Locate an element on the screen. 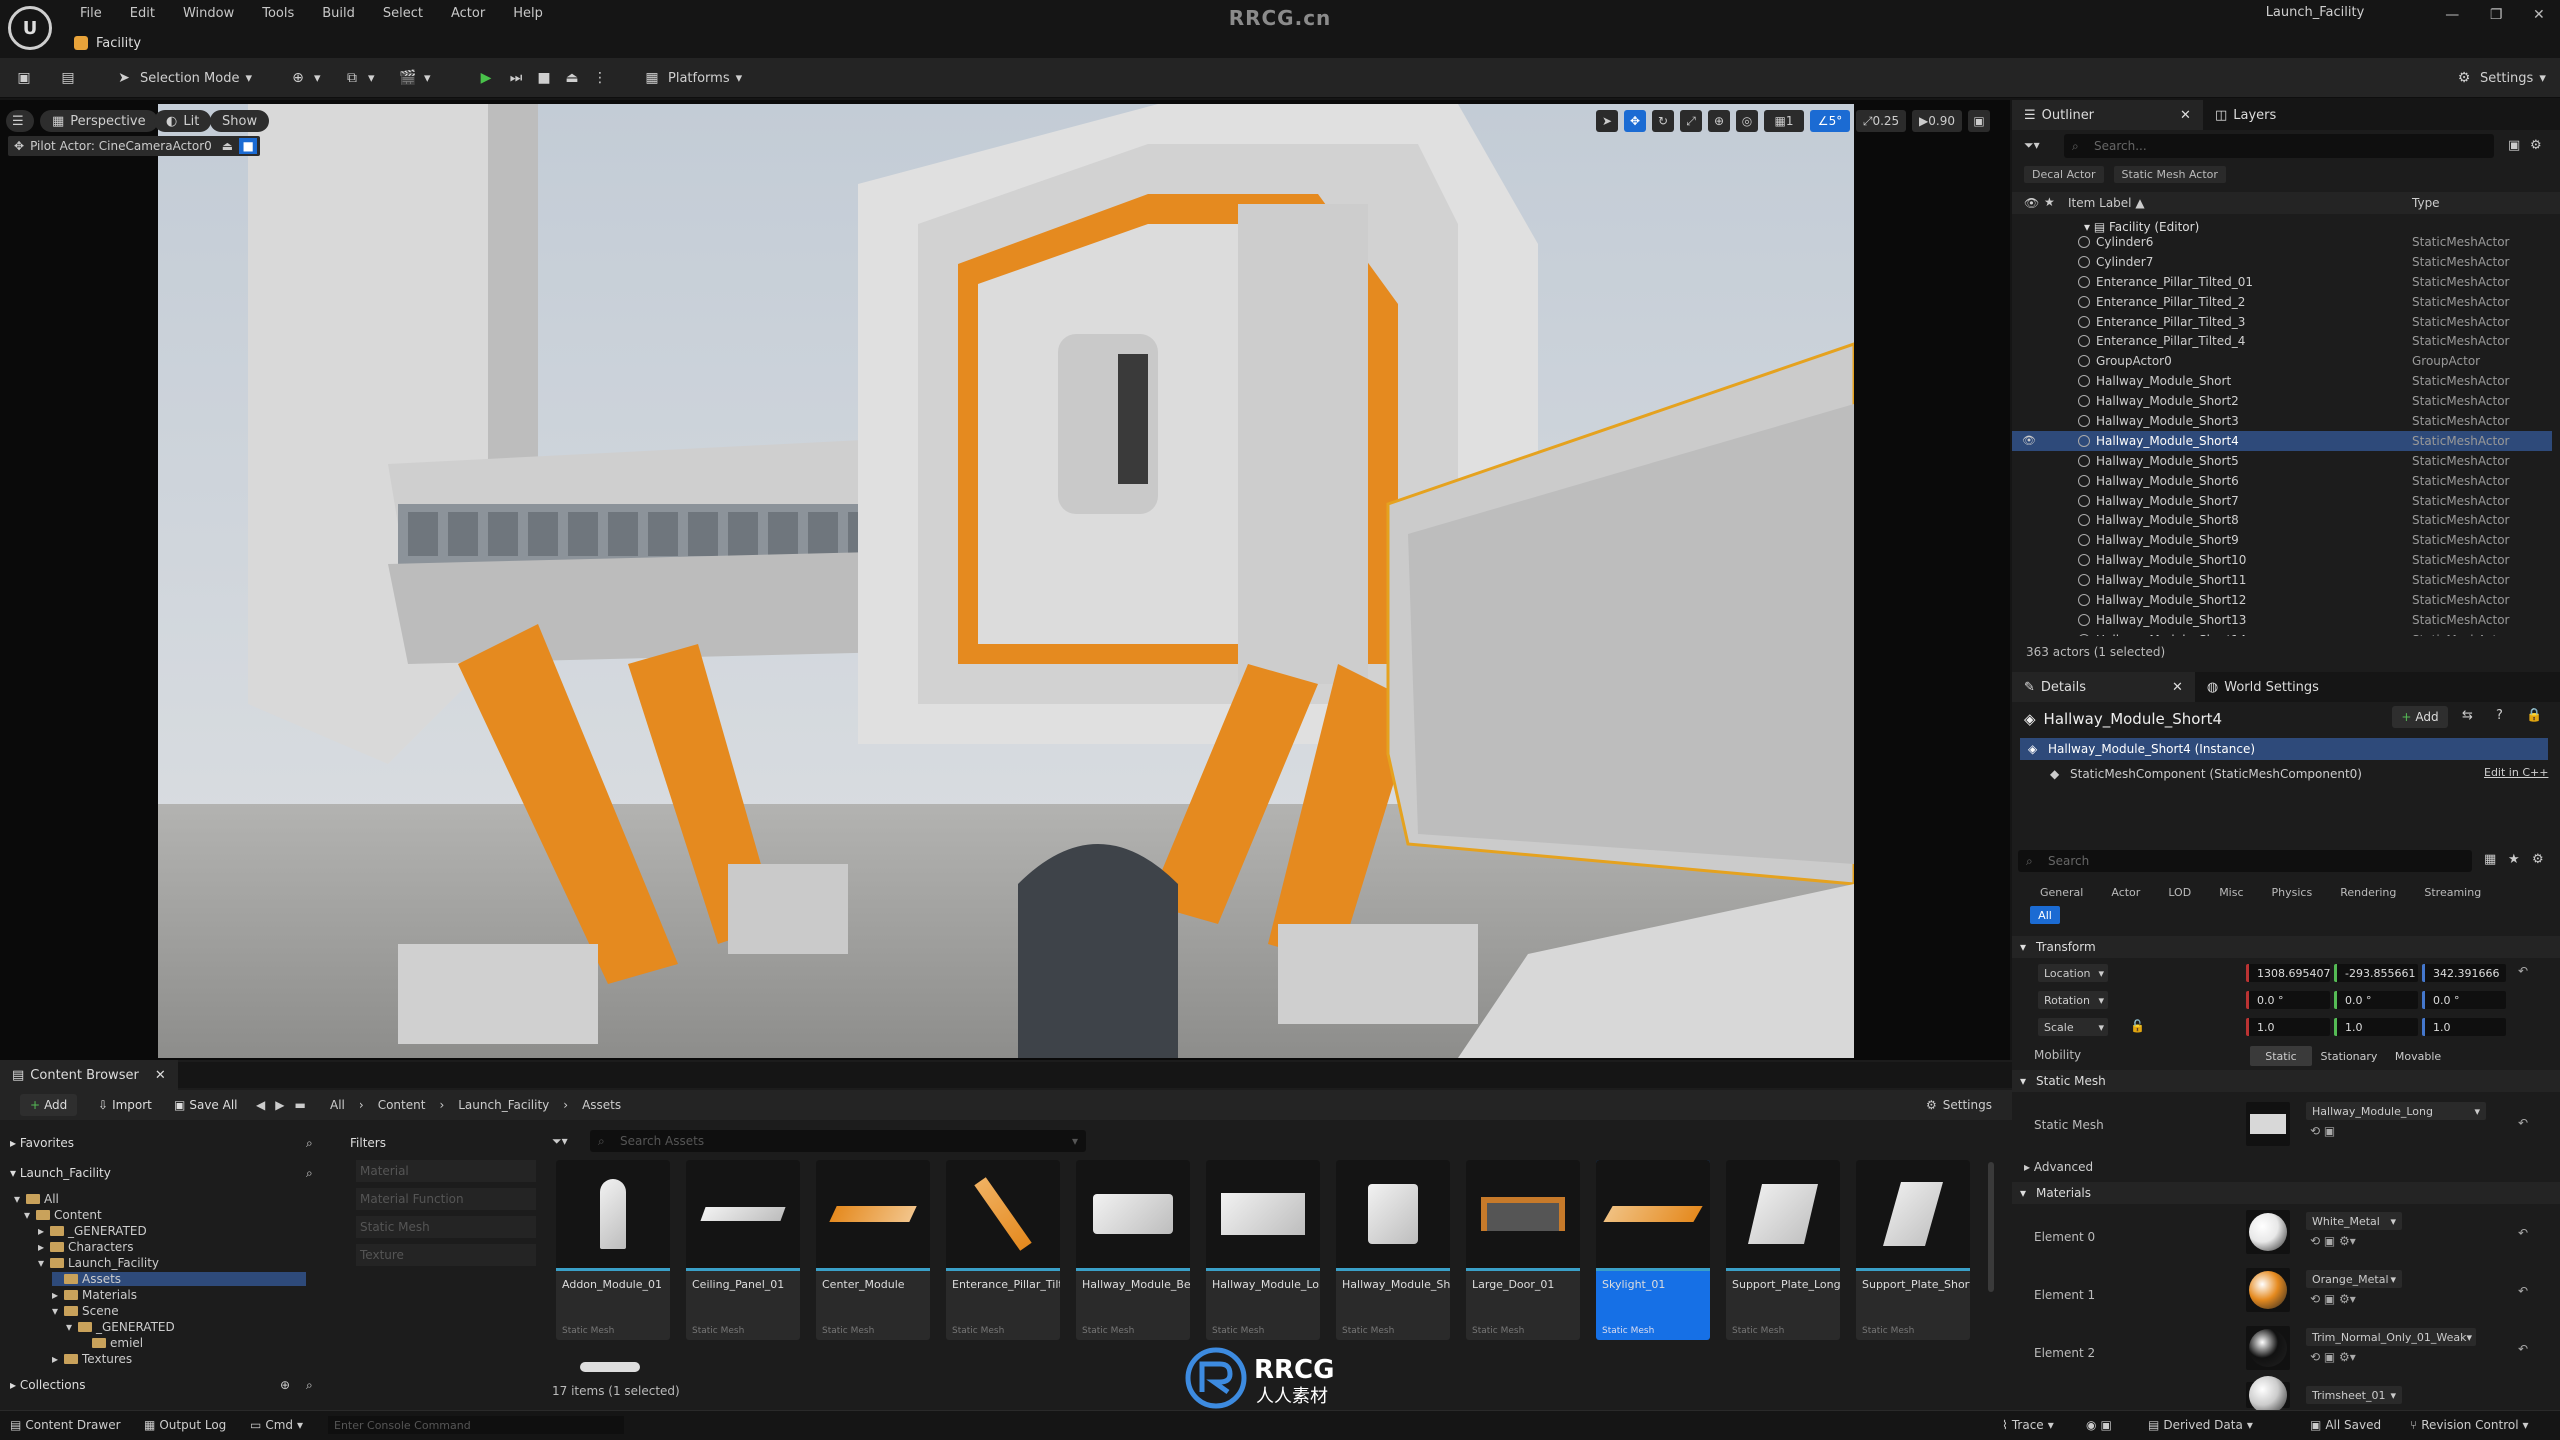 The width and height of the screenshot is (2560, 1440). static-mesh-section: ▾ Static Mesh is located at coordinates (2286, 1081).